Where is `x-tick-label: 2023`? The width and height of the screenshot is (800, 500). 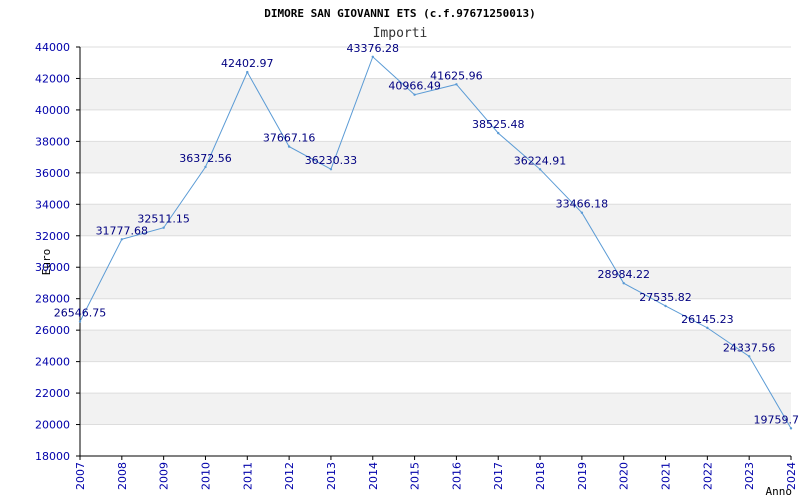 x-tick-label: 2023 is located at coordinates (749, 476).